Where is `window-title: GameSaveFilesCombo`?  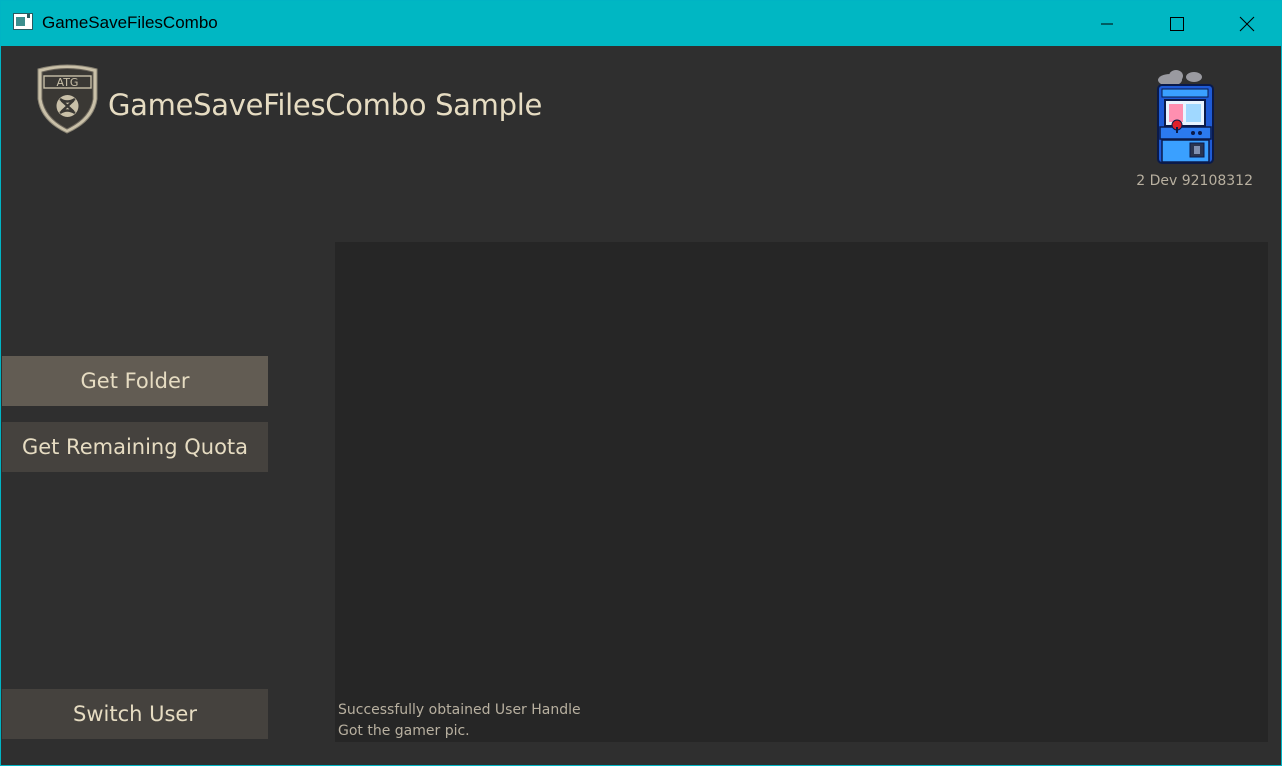
window-title: GameSaveFilesCombo is located at coordinates (130, 22).